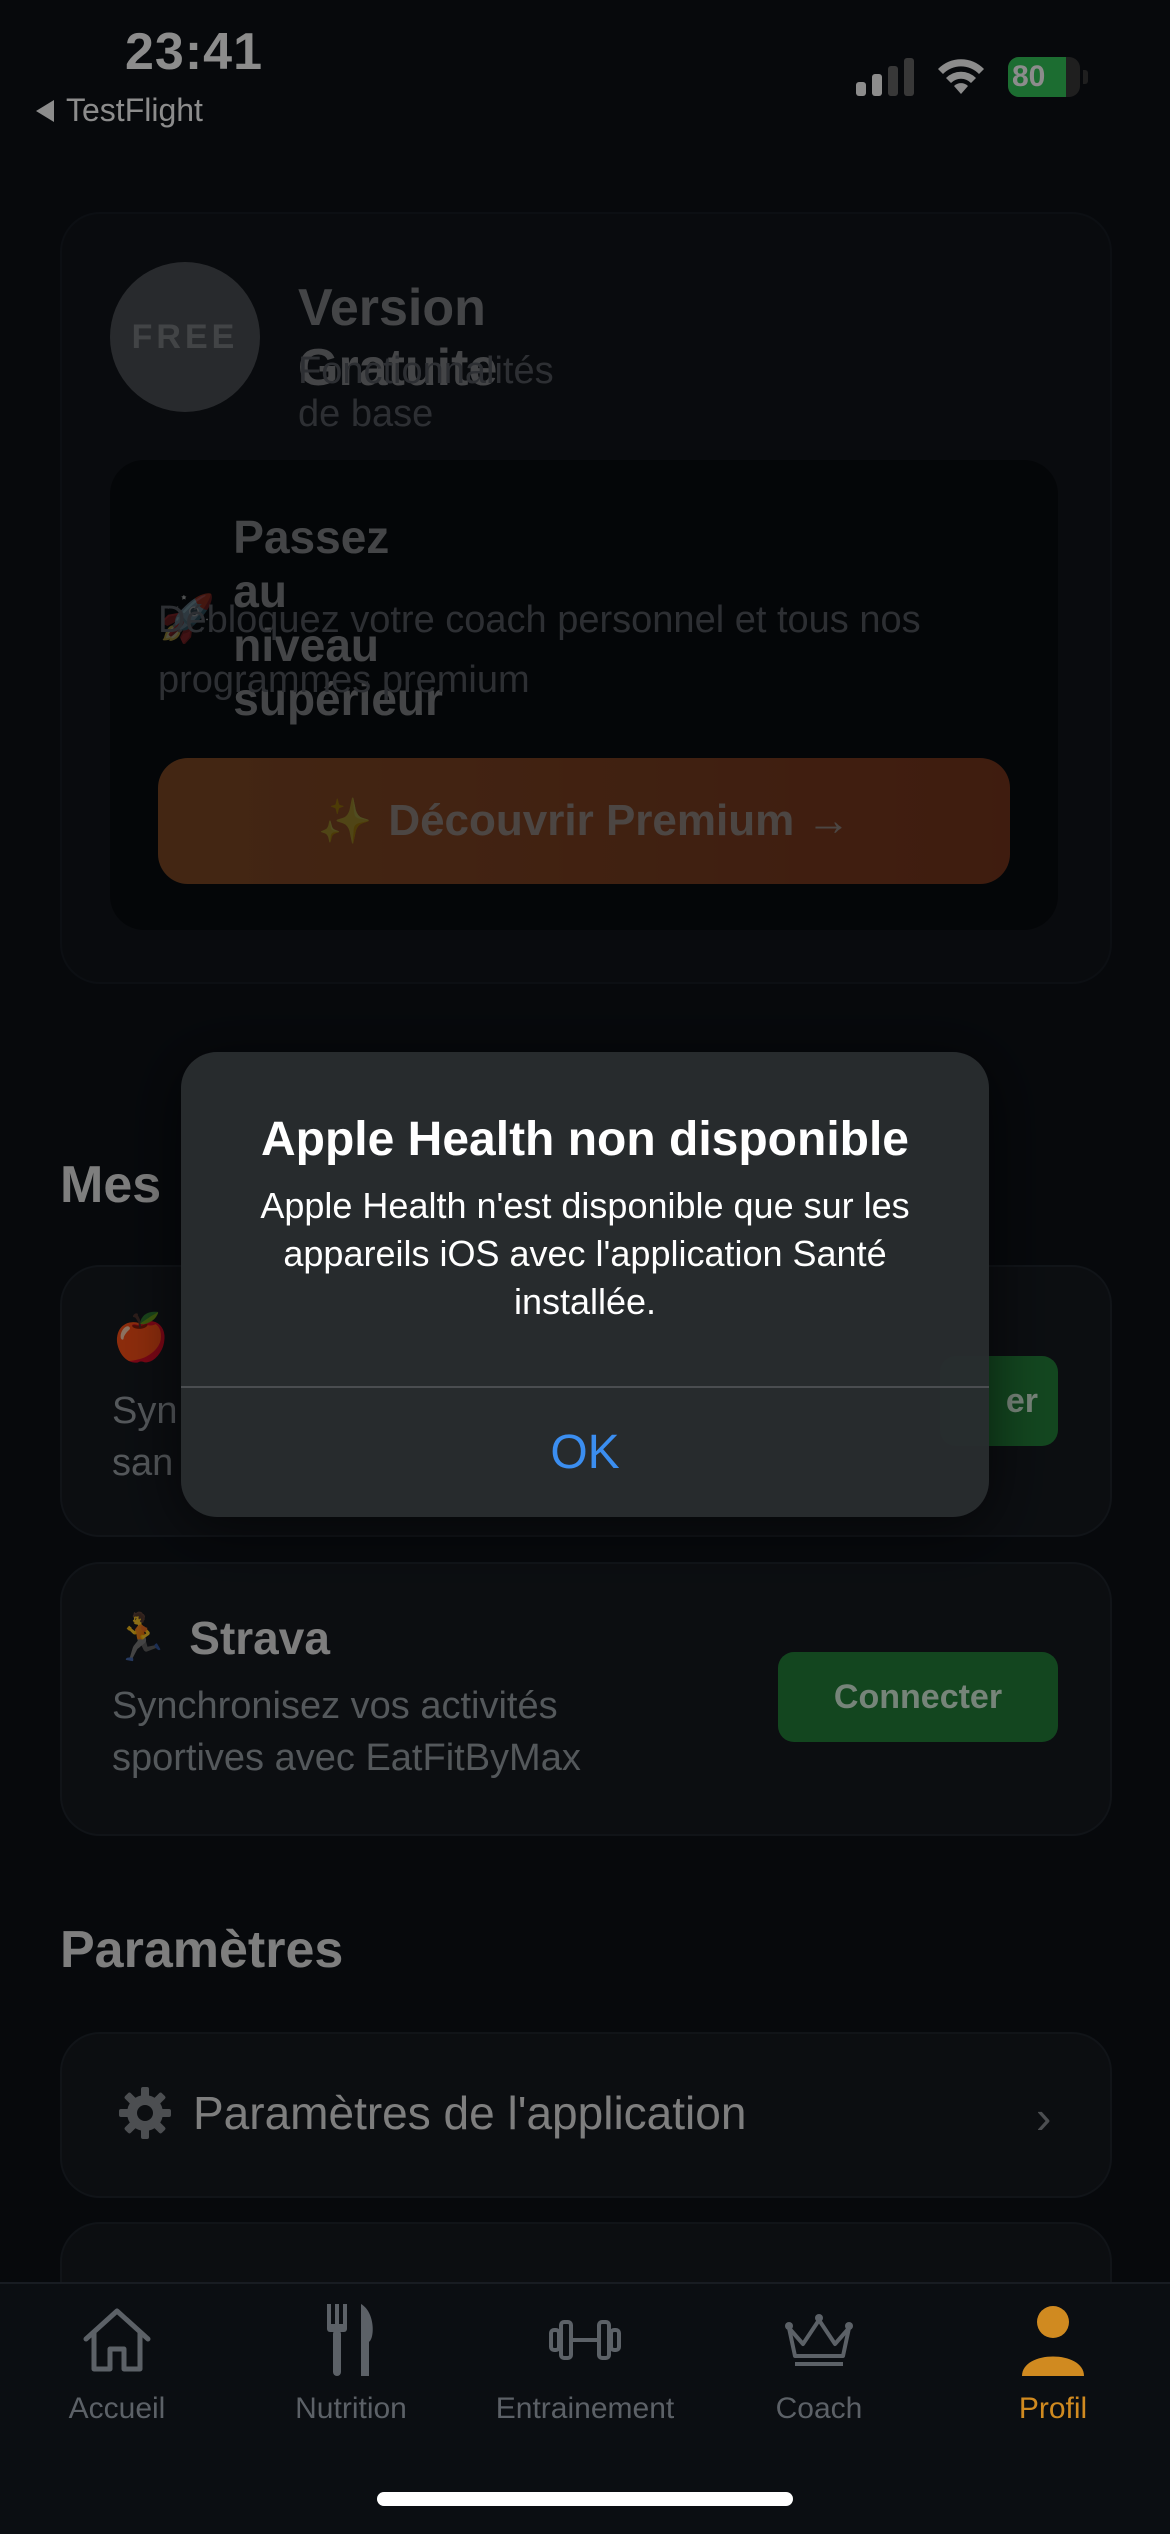 This screenshot has height=2534, width=1170. What do you see at coordinates (351, 2408) in the screenshot?
I see `tab-nutrition-label: Nutrition` at bounding box center [351, 2408].